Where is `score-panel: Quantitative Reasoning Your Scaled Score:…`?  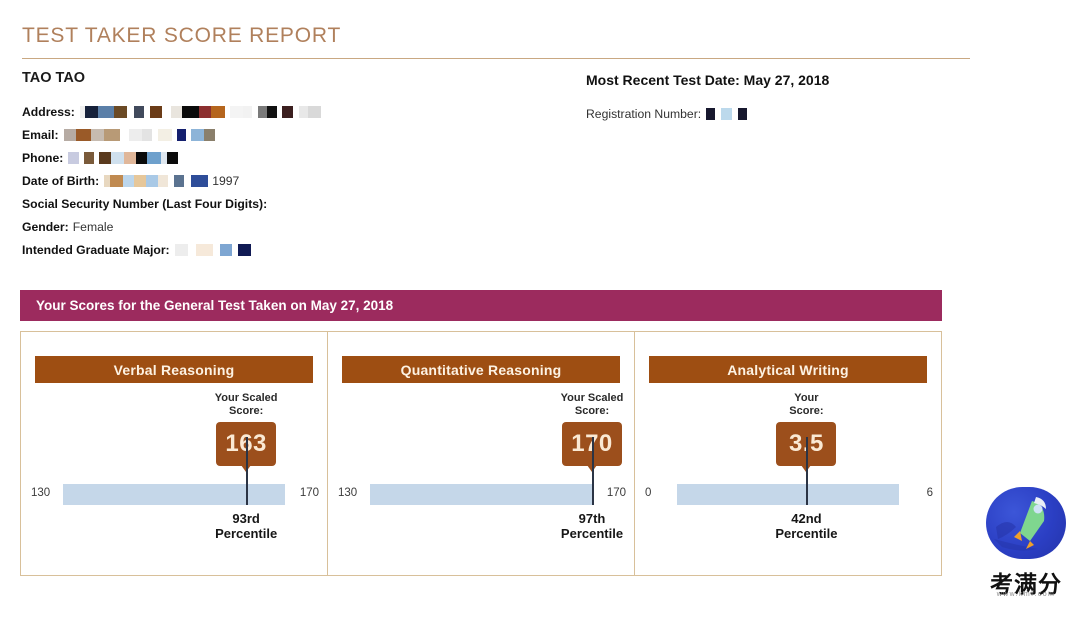 score-panel: Quantitative Reasoning Your Scaled Score:… is located at coordinates (480, 453).